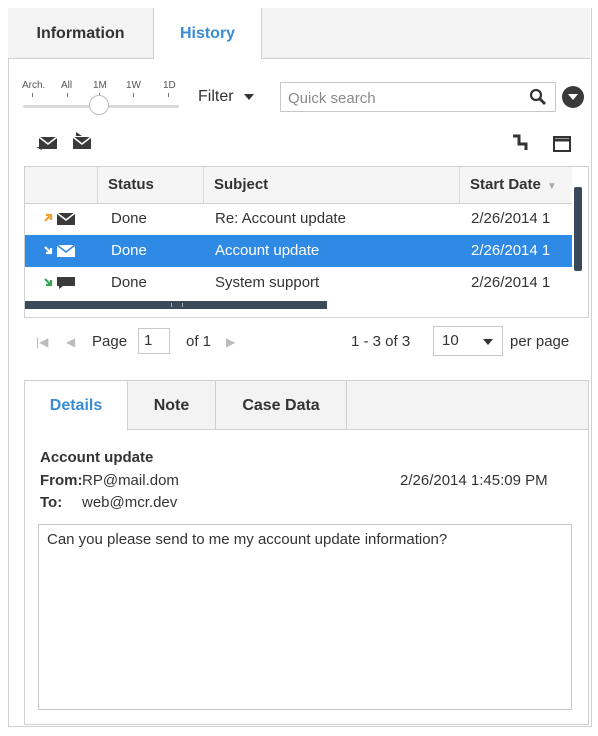  Describe the element at coordinates (267, 282) in the screenshot. I see `row-subject: System support` at that location.